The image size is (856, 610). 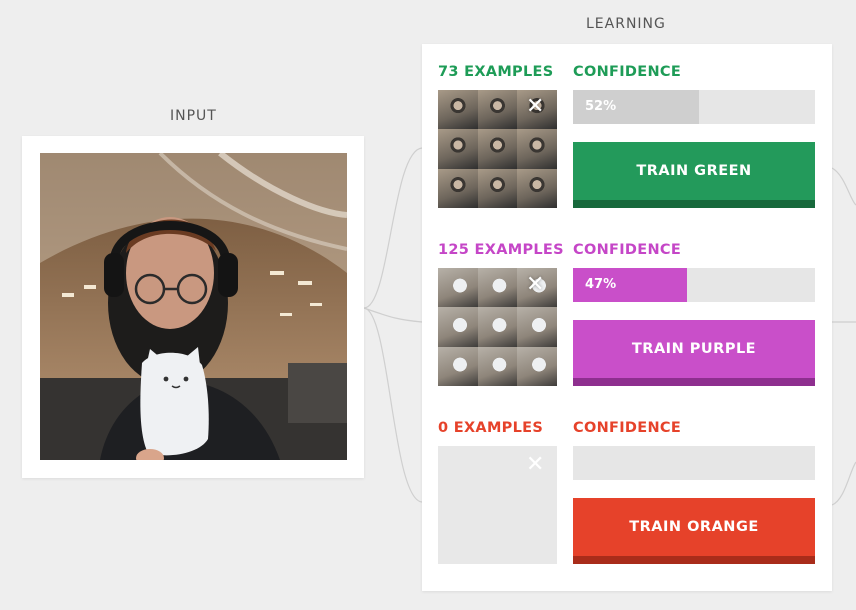 I want to click on input-section-title: INPUT, so click(x=193, y=116).